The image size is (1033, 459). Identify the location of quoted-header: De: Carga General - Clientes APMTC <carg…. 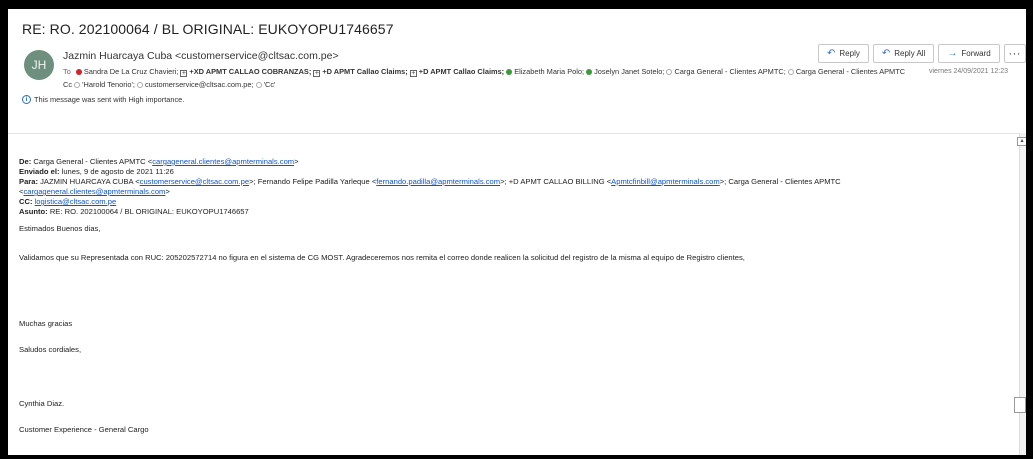
(514, 187).